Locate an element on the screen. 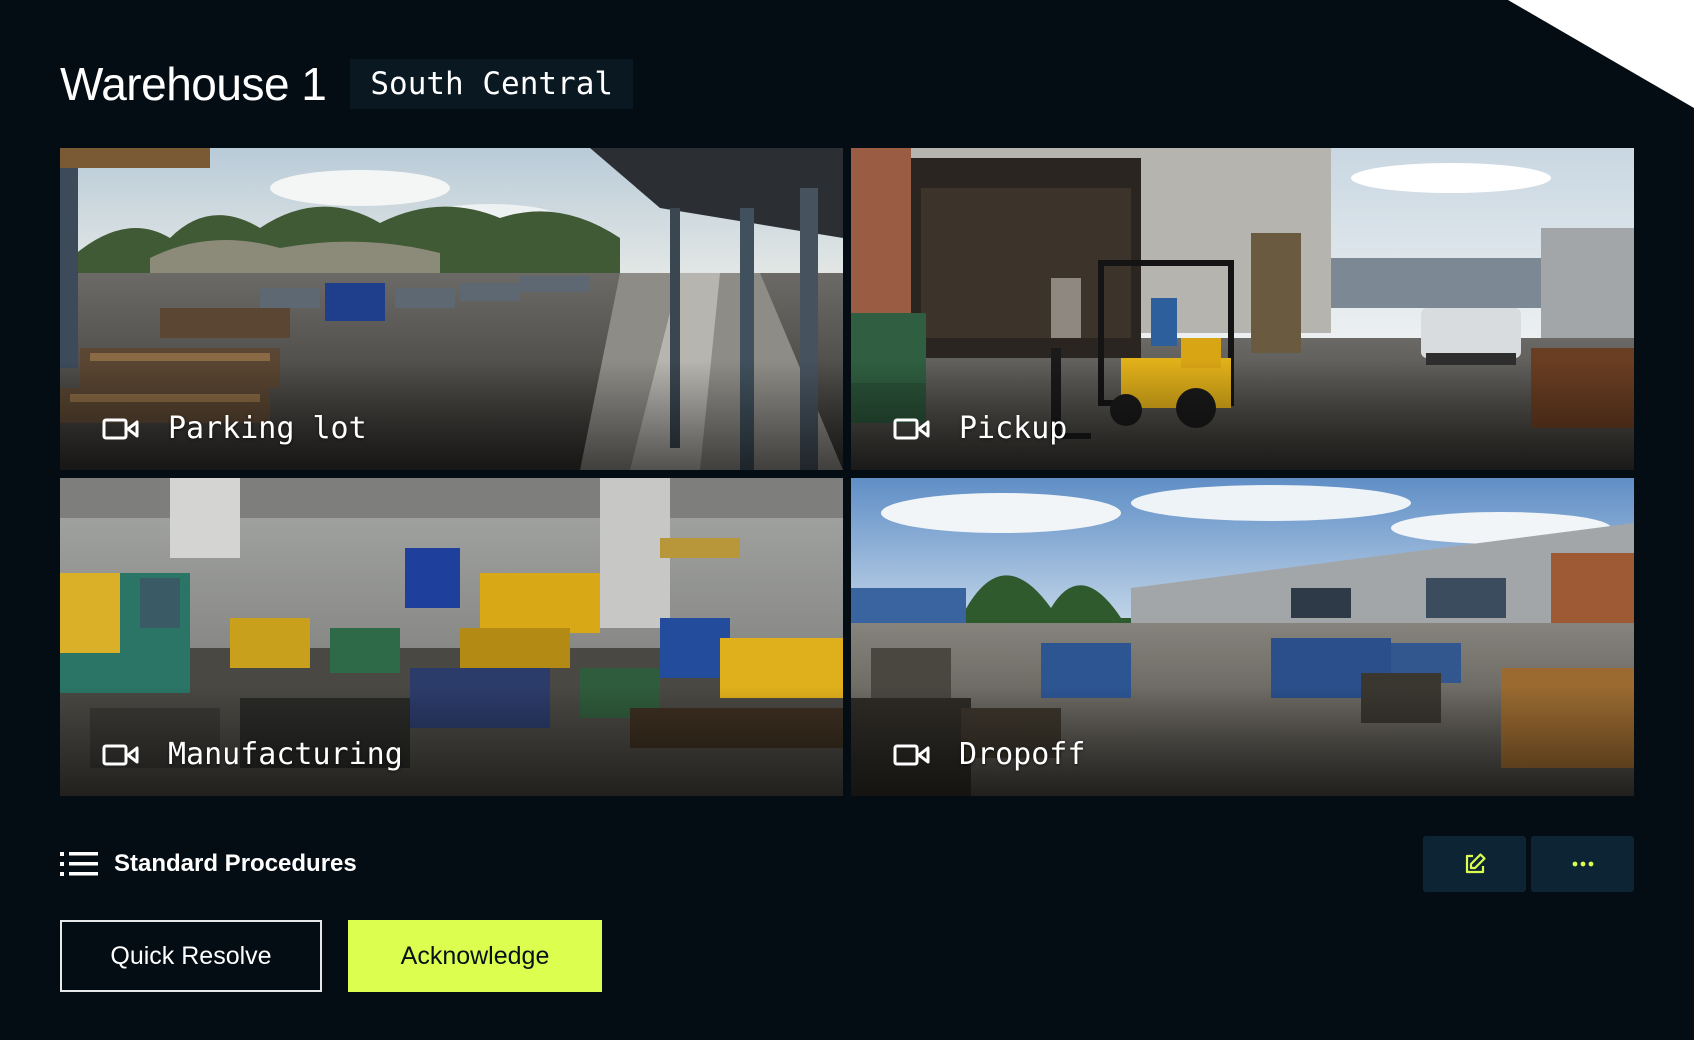 This screenshot has width=1694, height=1040. edit-icon is located at coordinates (1475, 863).